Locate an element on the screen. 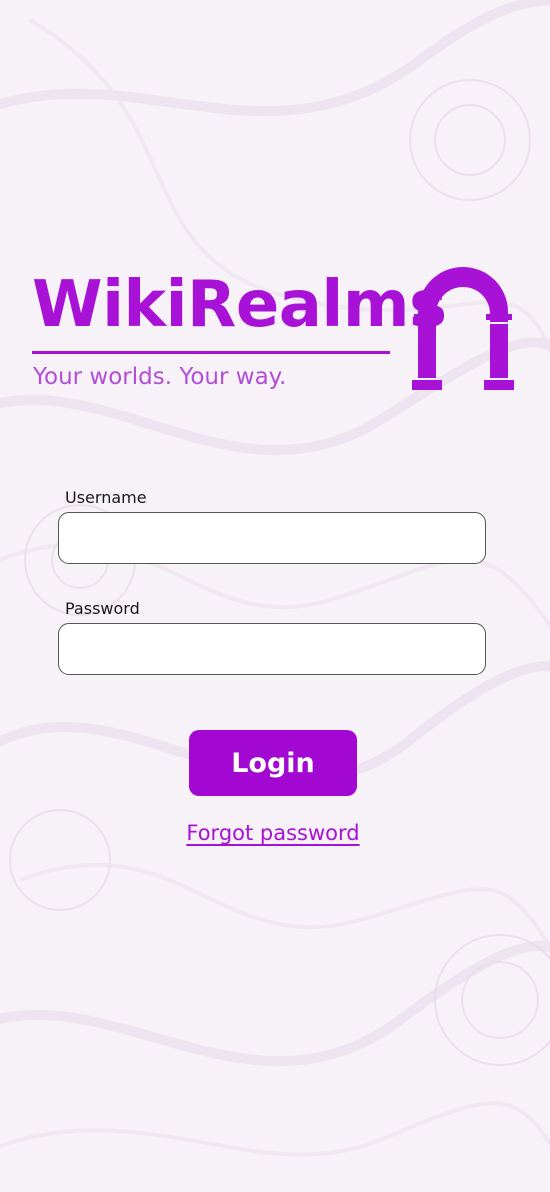 This screenshot has width=550, height=1192. password-label: Password is located at coordinates (102, 608).